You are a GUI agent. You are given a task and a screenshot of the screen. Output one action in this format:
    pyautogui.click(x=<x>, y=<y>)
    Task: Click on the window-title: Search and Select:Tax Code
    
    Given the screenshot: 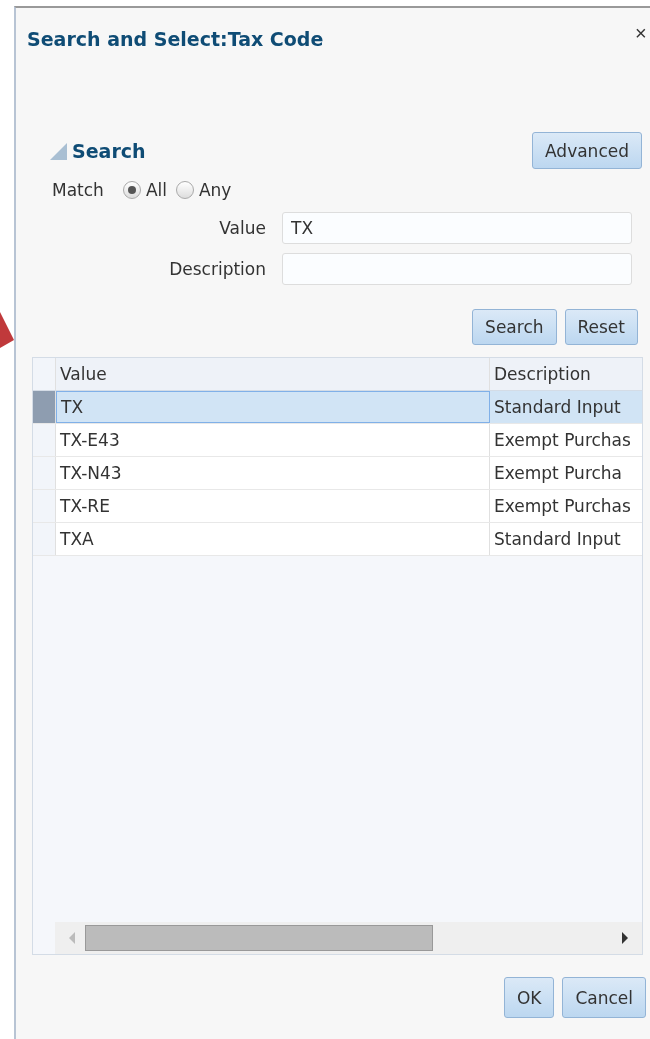 What is the action you would take?
    pyautogui.click(x=175, y=39)
    